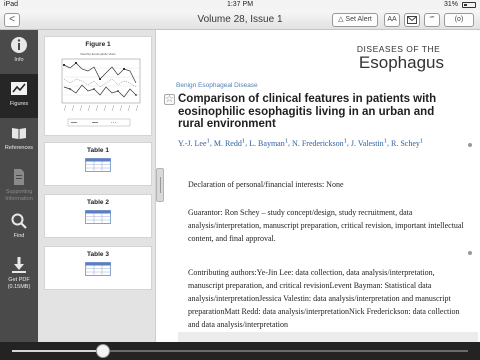 The image size is (480, 360). Describe the element at coordinates (459, 20) in the screenshot. I see `share-button: (o)` at that location.